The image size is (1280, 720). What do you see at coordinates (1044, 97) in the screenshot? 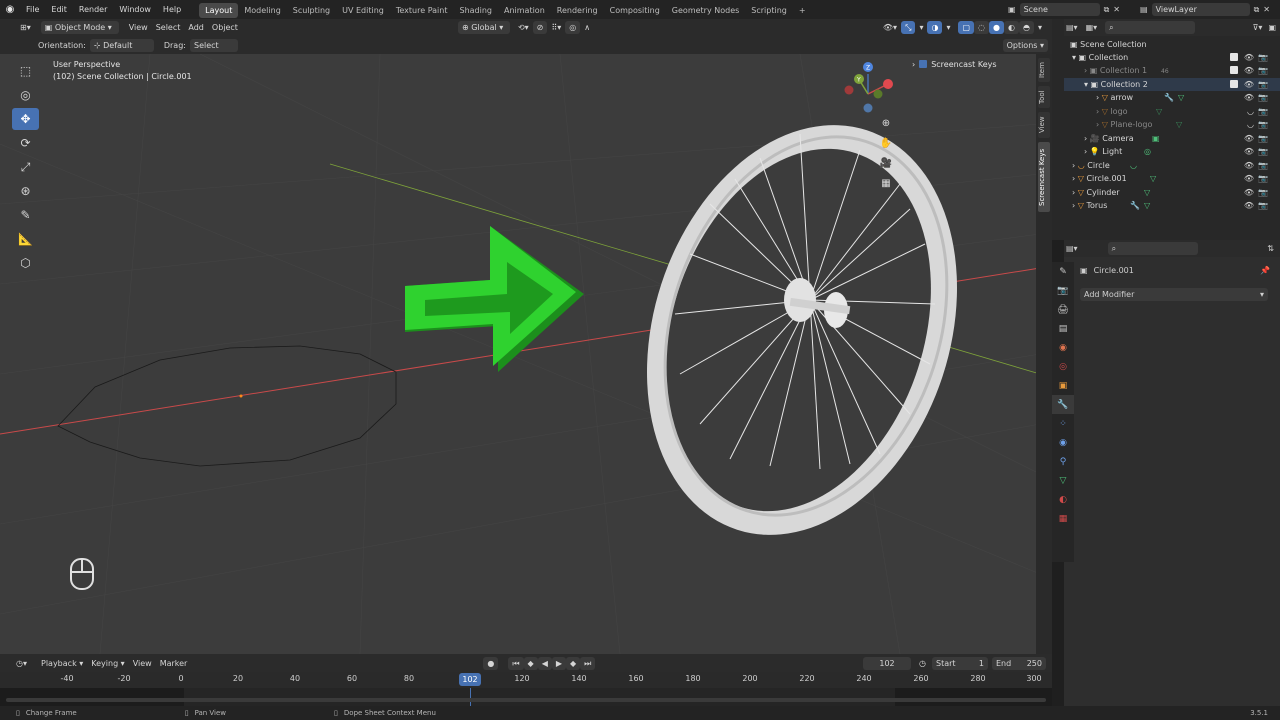
I see `tab-tool: Tool` at bounding box center [1044, 97].